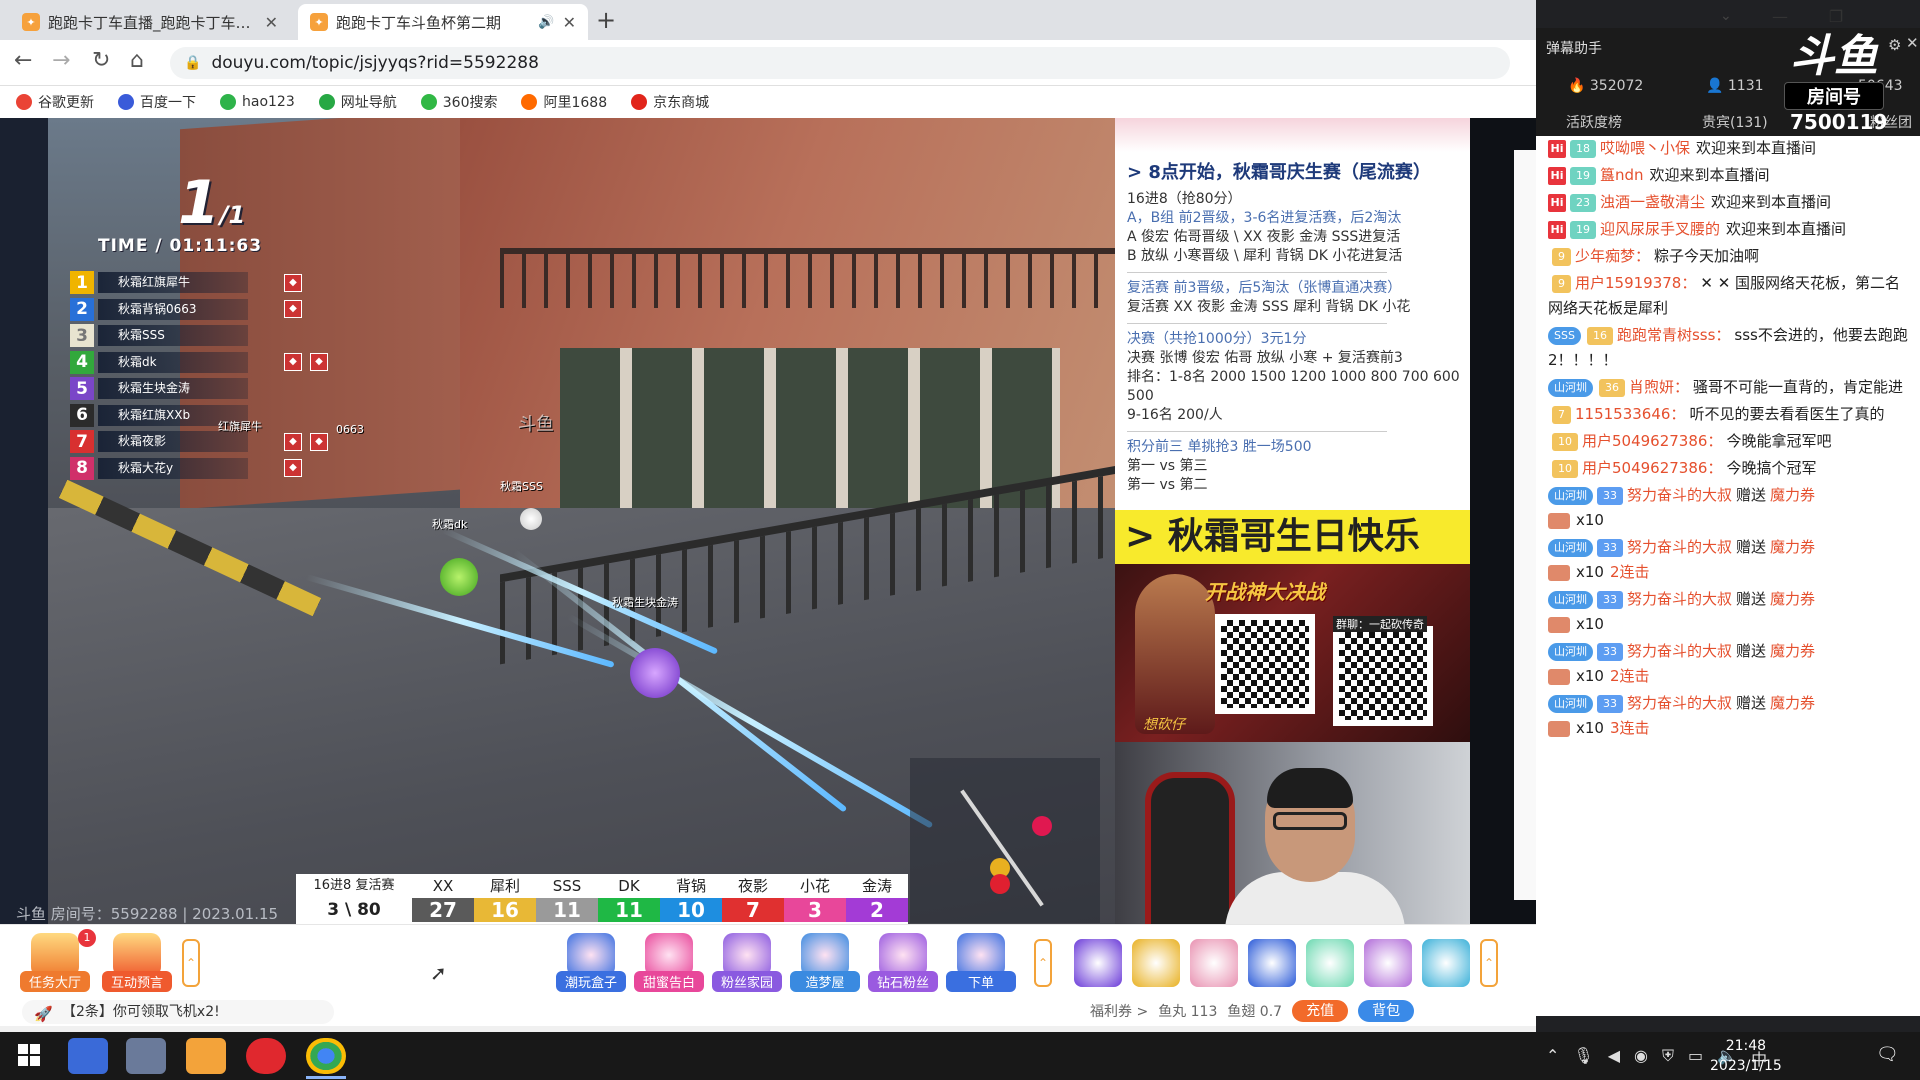 The image size is (1920, 1080). I want to click on tab-vip: 贵宾(131), so click(1735, 122).